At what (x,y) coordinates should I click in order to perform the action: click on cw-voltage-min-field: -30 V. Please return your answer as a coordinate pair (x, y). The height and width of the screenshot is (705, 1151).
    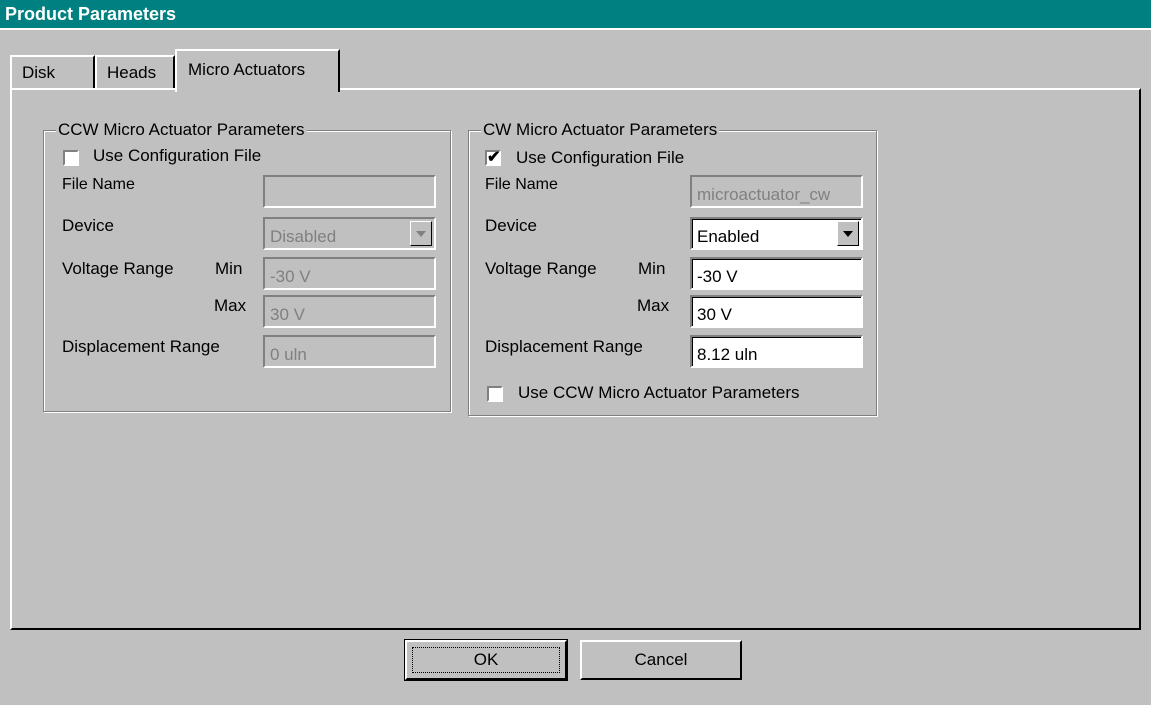
    Looking at the image, I should click on (776, 273).